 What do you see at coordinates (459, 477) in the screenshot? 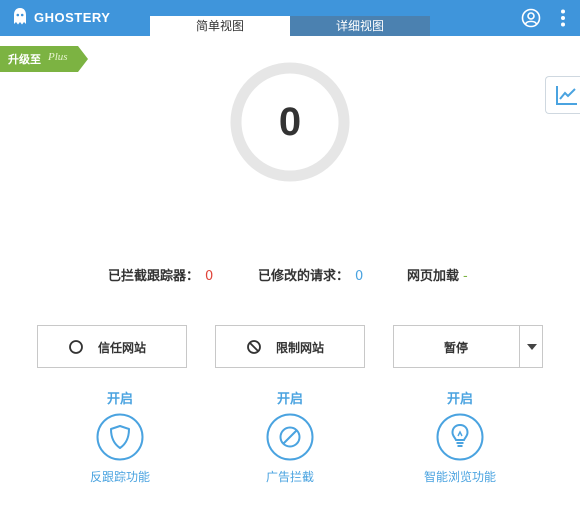
I see `feature-name: 智能浏览功能` at bounding box center [459, 477].